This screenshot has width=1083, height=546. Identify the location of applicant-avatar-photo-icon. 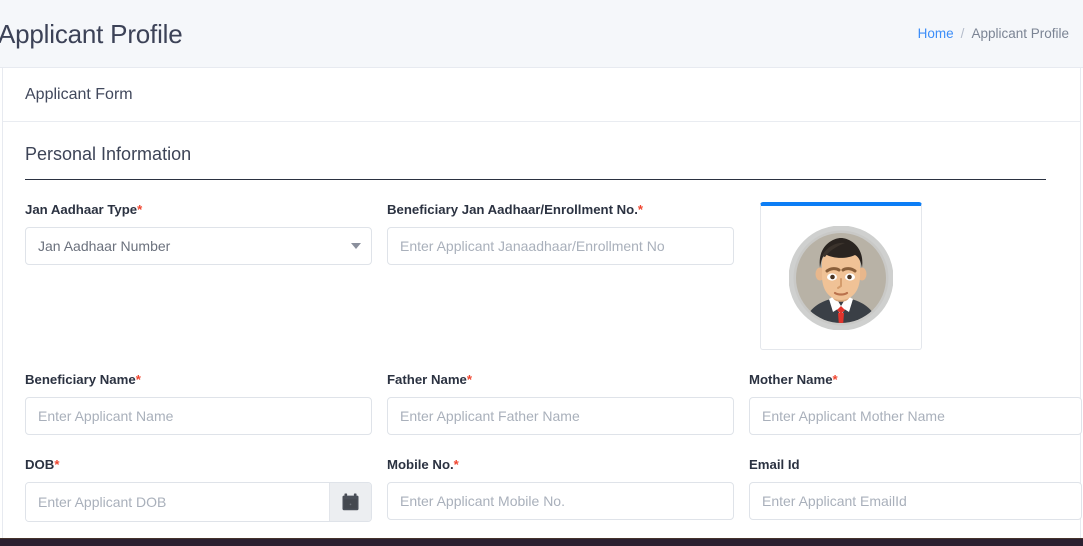
(841, 277).